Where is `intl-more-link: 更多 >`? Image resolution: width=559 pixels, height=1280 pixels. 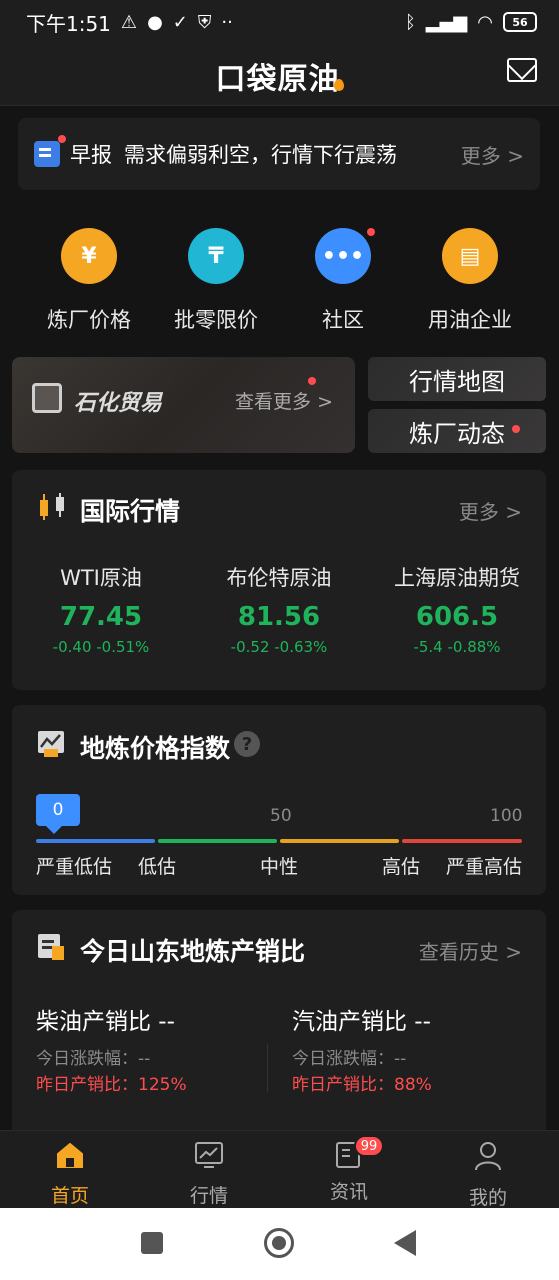 intl-more-link: 更多 > is located at coordinates (490, 510).